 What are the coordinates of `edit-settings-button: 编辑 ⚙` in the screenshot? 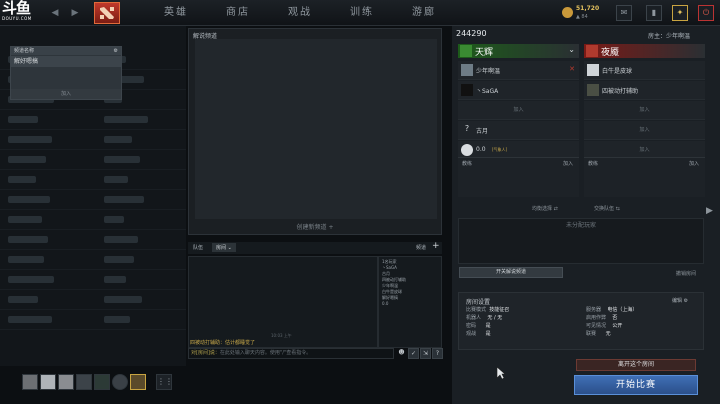 It's located at (680, 300).